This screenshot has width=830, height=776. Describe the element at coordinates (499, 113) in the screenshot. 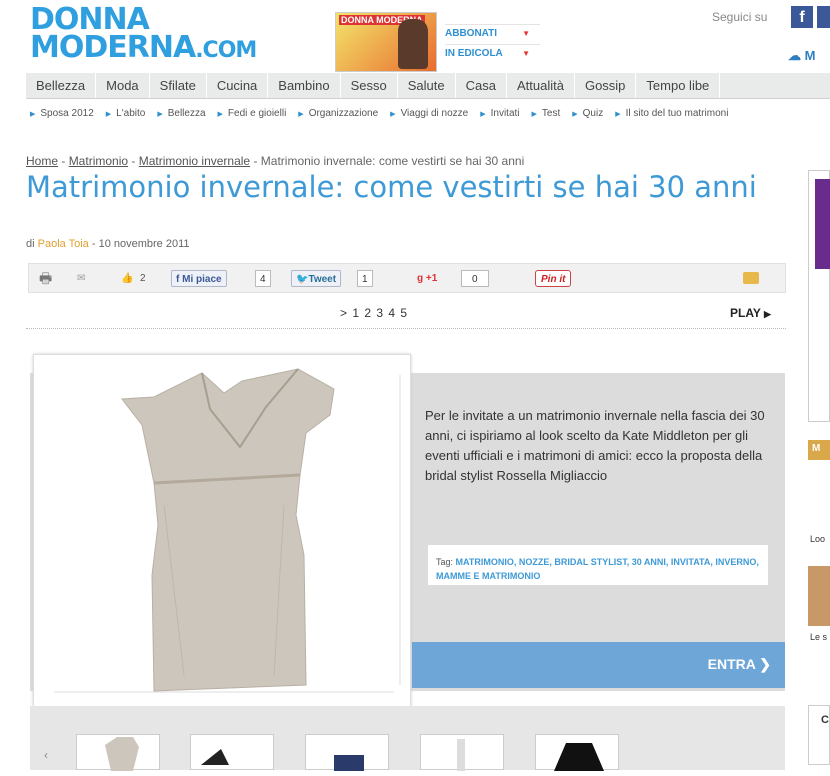

I see `subnav-item: Invitati` at that location.